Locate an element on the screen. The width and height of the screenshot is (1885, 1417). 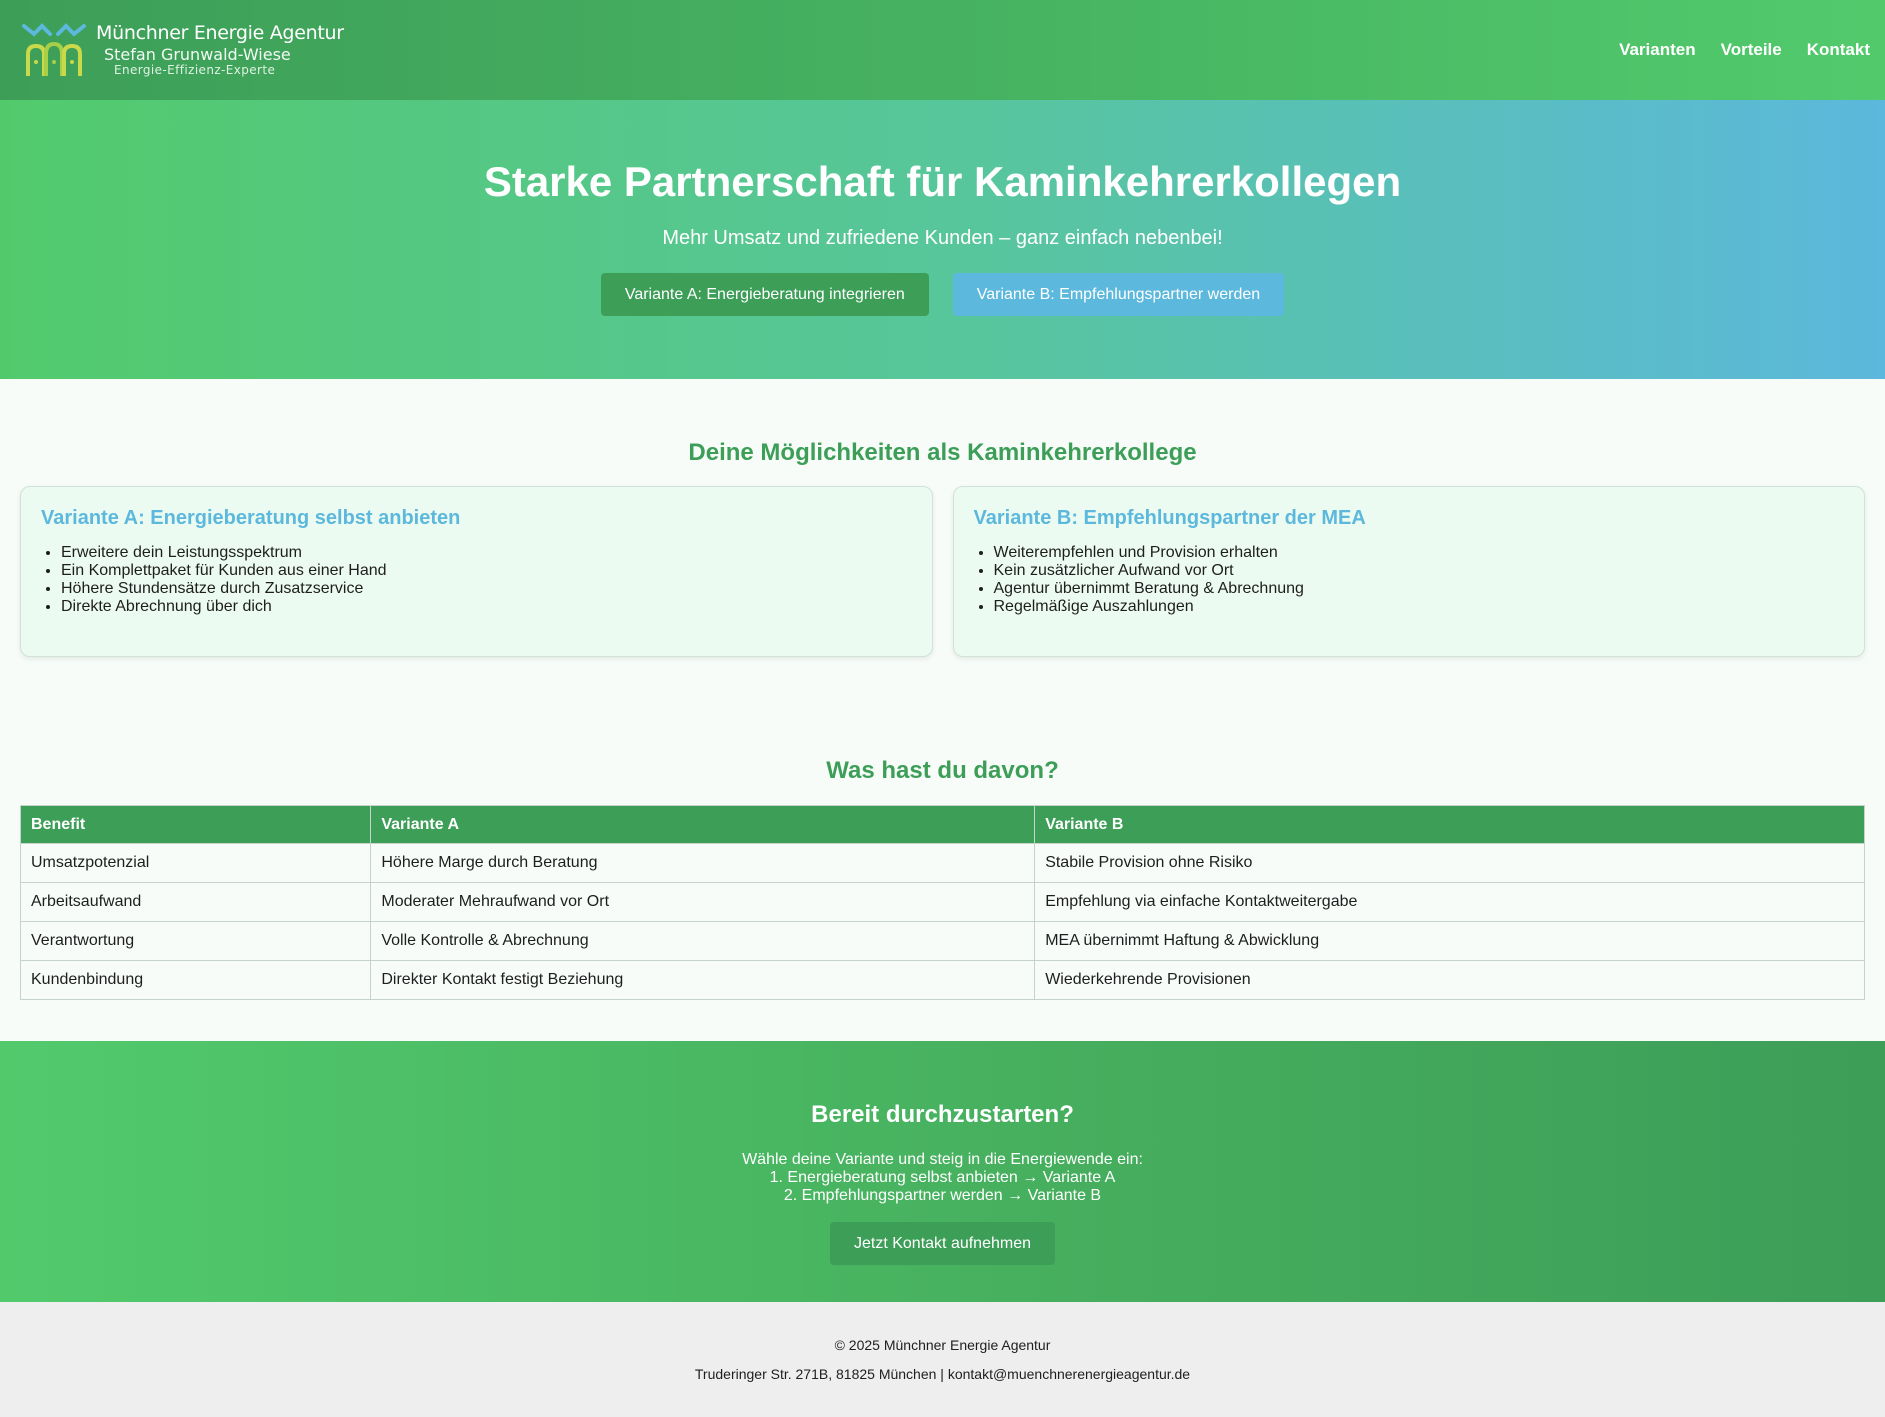
table-cell: Höhere Marge durch Beratung is located at coordinates (703, 863).